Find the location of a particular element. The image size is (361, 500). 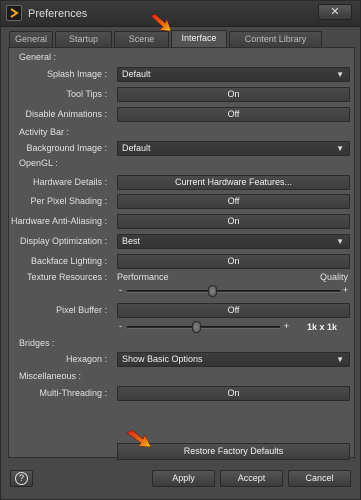

pixel-buffer-toggle: Off is located at coordinates (233, 310).